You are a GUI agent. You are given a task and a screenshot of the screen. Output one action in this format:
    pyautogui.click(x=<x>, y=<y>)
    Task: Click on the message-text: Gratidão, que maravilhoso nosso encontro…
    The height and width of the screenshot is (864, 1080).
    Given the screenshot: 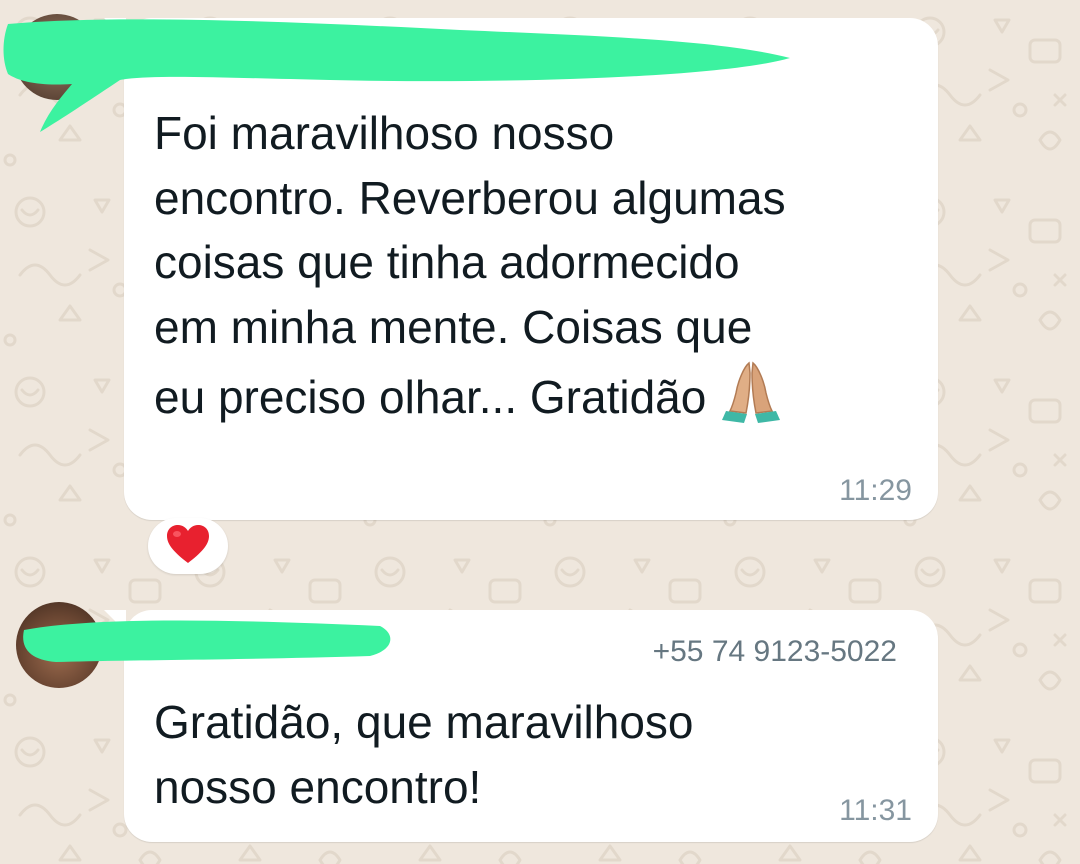 What is the action you would take?
    pyautogui.click(x=424, y=754)
    